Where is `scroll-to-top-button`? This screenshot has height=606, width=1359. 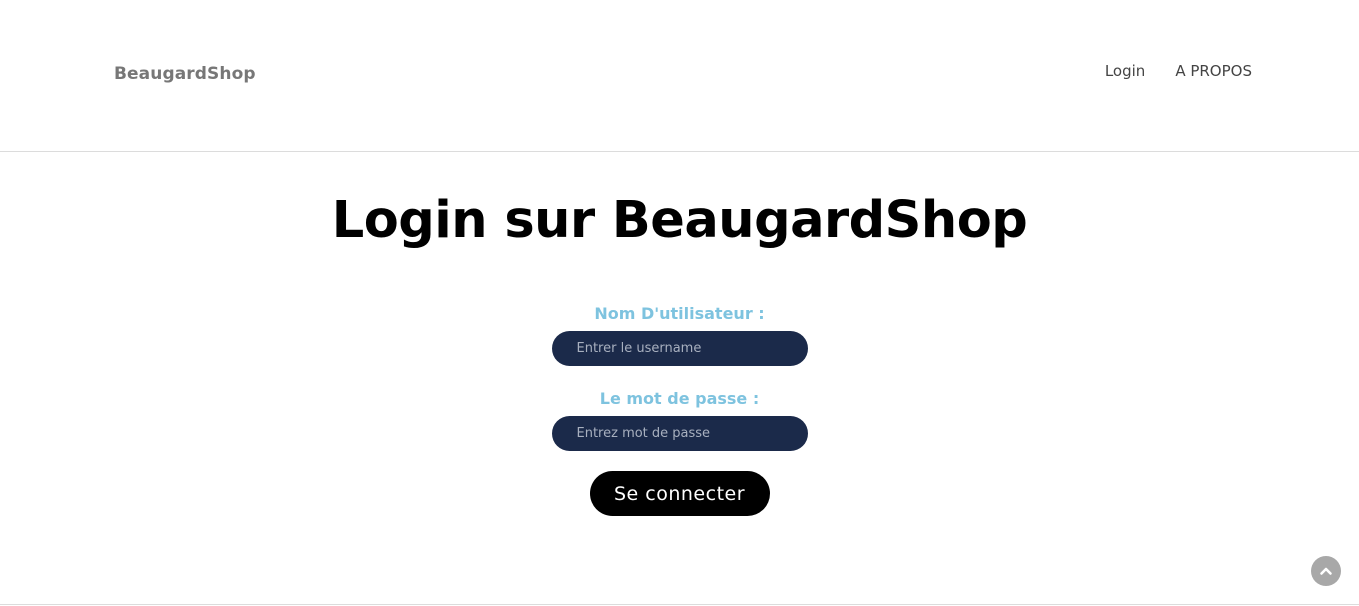 scroll-to-top-button is located at coordinates (1326, 571).